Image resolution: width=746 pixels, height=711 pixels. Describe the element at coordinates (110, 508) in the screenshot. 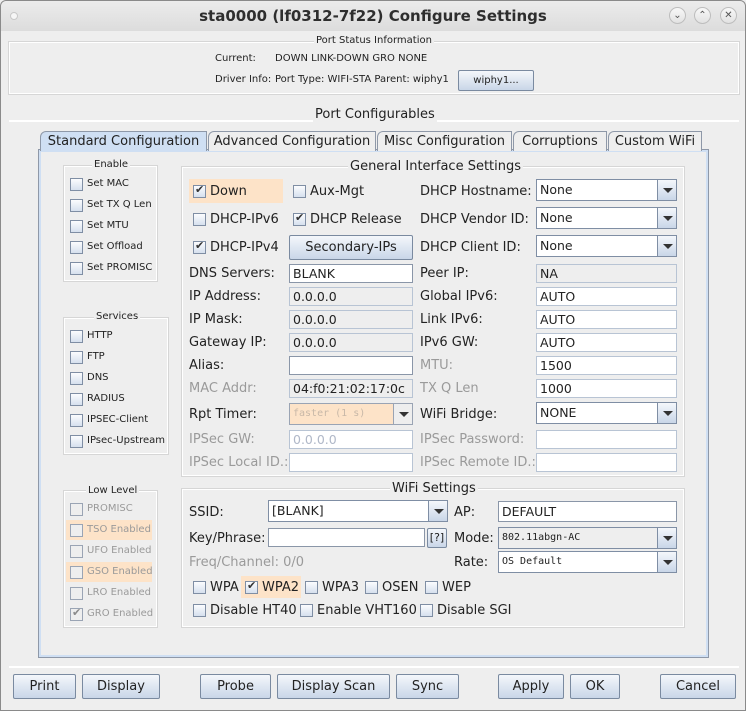

I see `promisc-label: PROMISC` at that location.